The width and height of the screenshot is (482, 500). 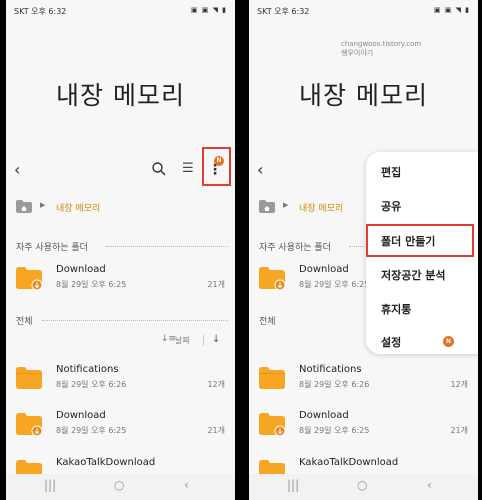 I want to click on watermark-url: changwoos.tistory.com, so click(x=381, y=44).